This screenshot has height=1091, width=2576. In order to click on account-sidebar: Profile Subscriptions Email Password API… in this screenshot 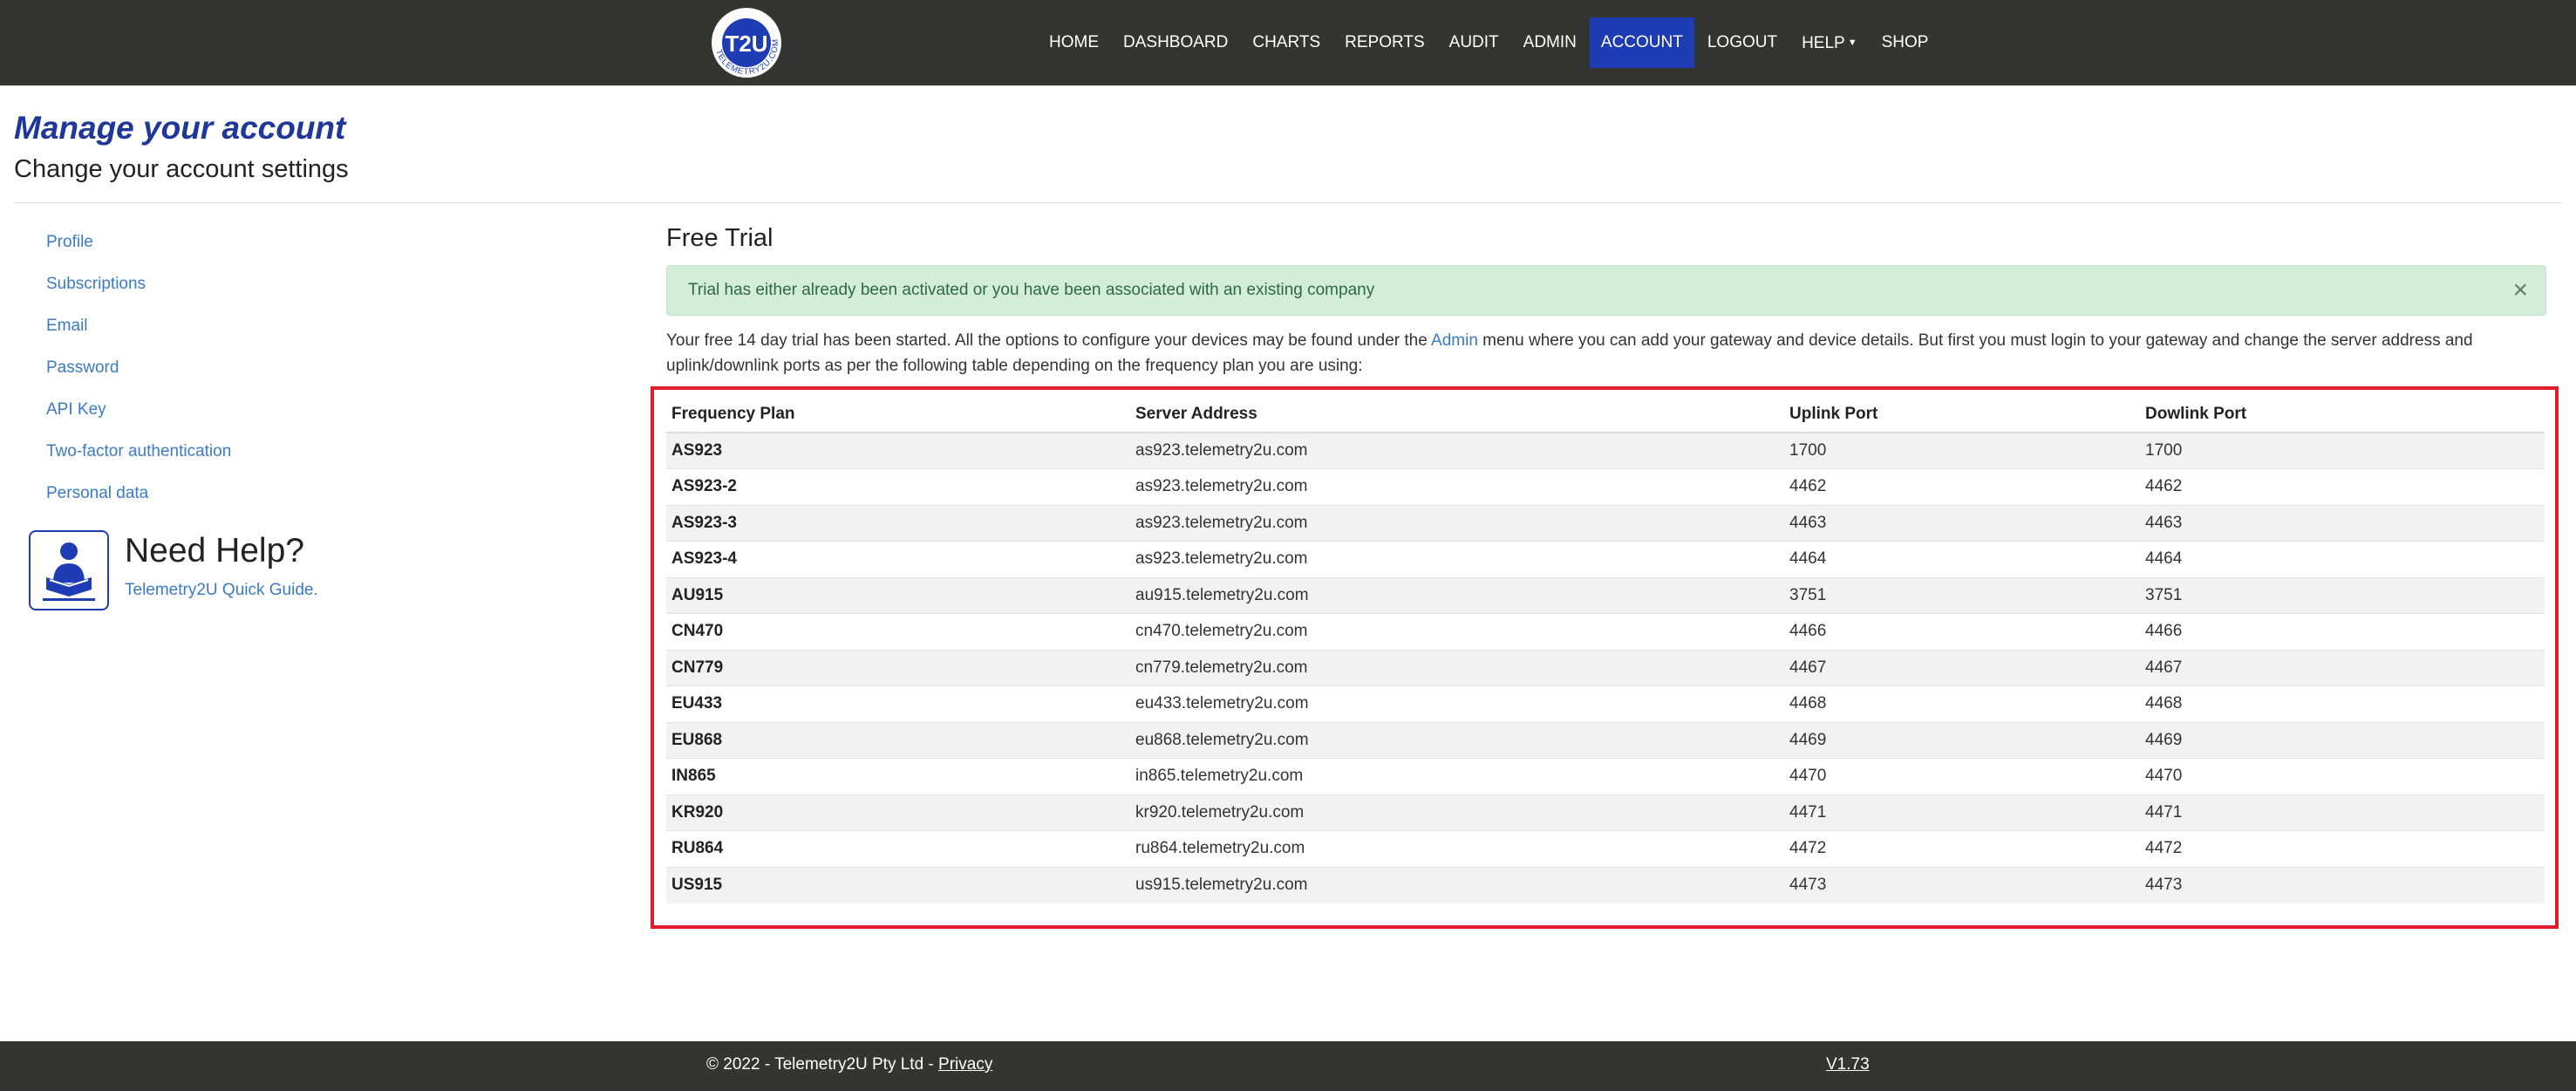, I will do `click(138, 375)`.